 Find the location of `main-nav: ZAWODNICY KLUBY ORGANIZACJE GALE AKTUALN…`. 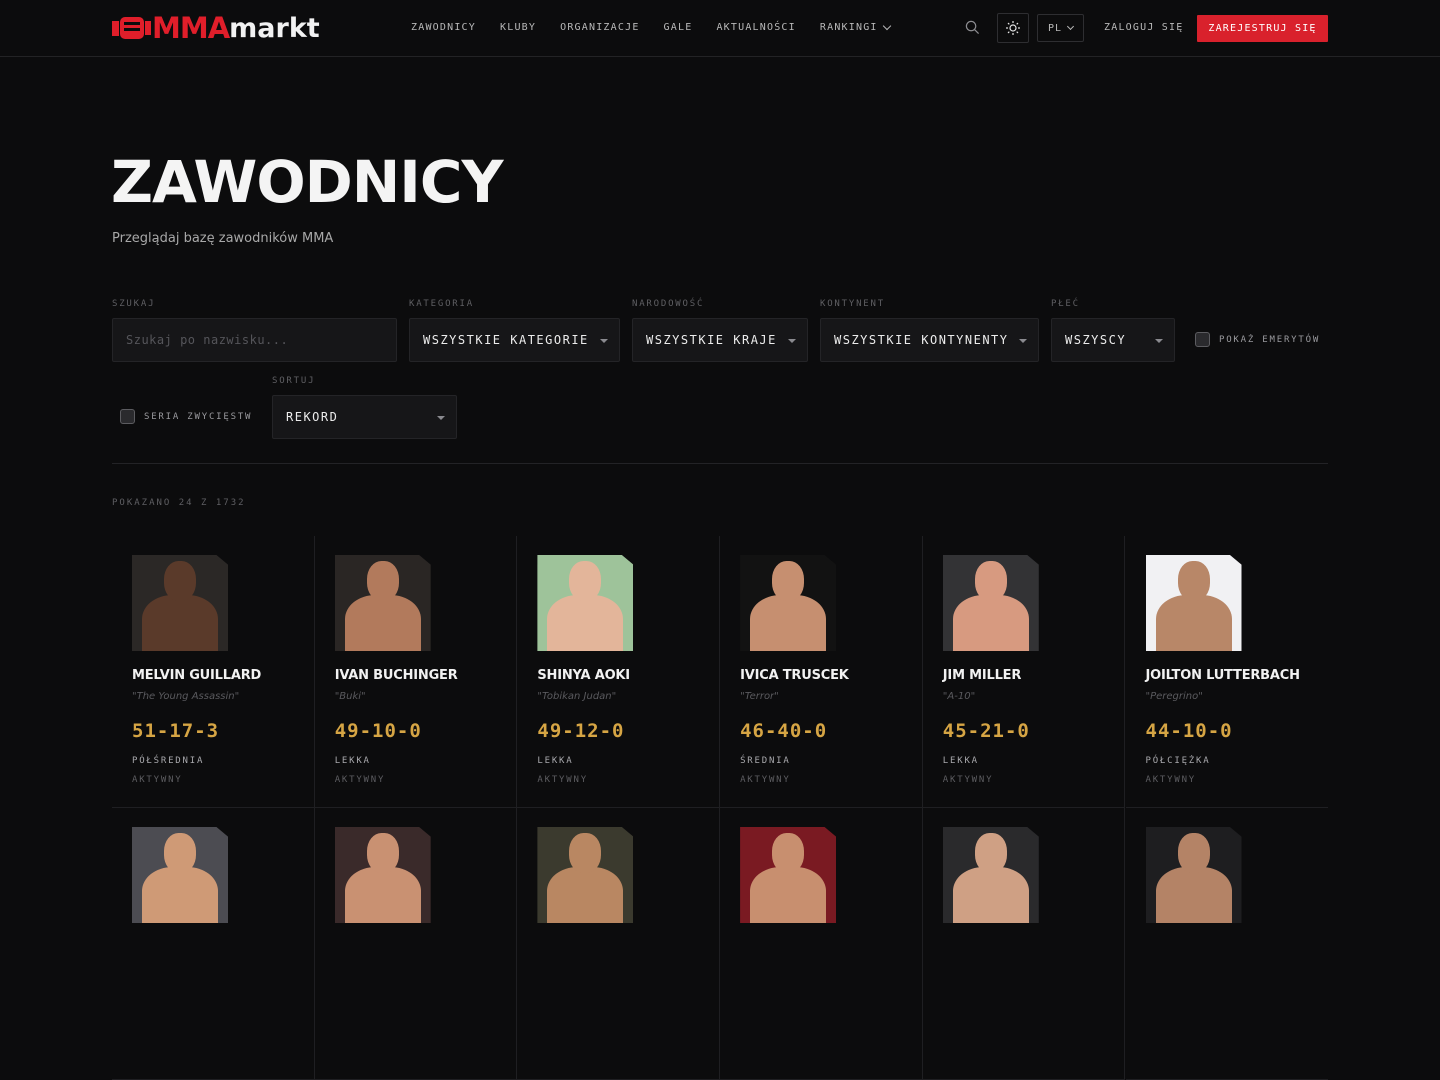

main-nav: ZAWODNICY KLUBY ORGANIZACJE GALE AKTUALN… is located at coordinates (662, 27).